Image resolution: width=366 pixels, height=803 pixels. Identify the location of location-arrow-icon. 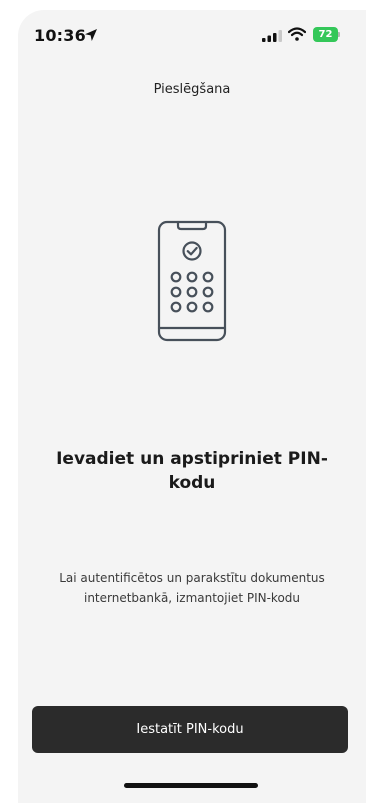
(91, 35).